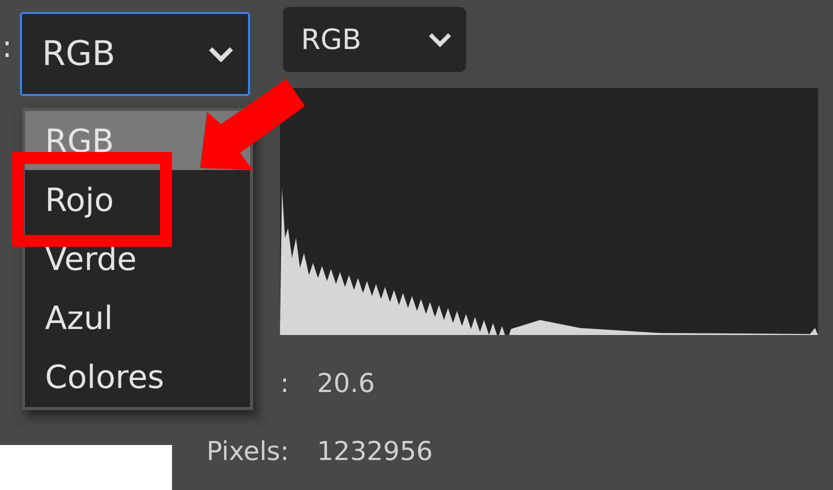 Image resolution: width=833 pixels, height=490 pixels. I want to click on stat-label: :, so click(284, 384).